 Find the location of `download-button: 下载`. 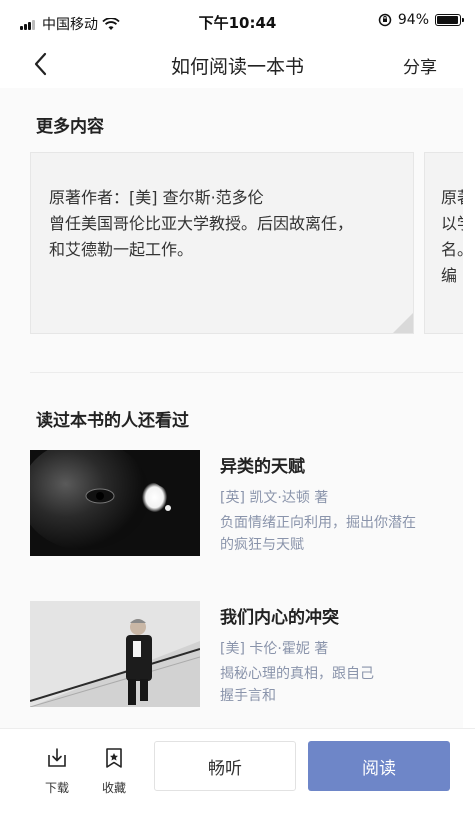

download-button: 下载 is located at coordinates (57, 771).